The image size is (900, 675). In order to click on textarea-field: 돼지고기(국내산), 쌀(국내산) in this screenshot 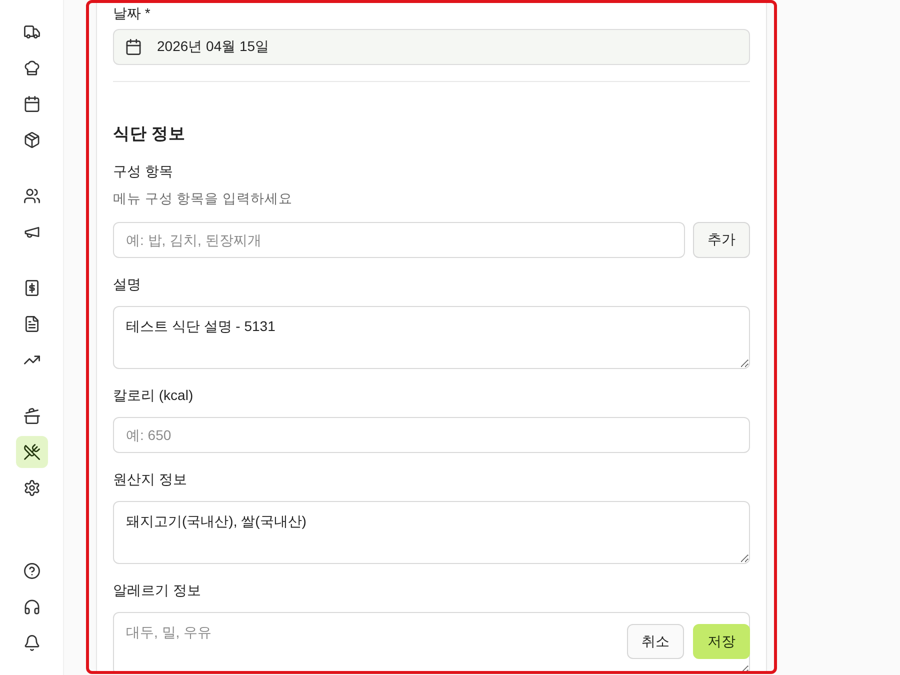, I will do `click(431, 532)`.